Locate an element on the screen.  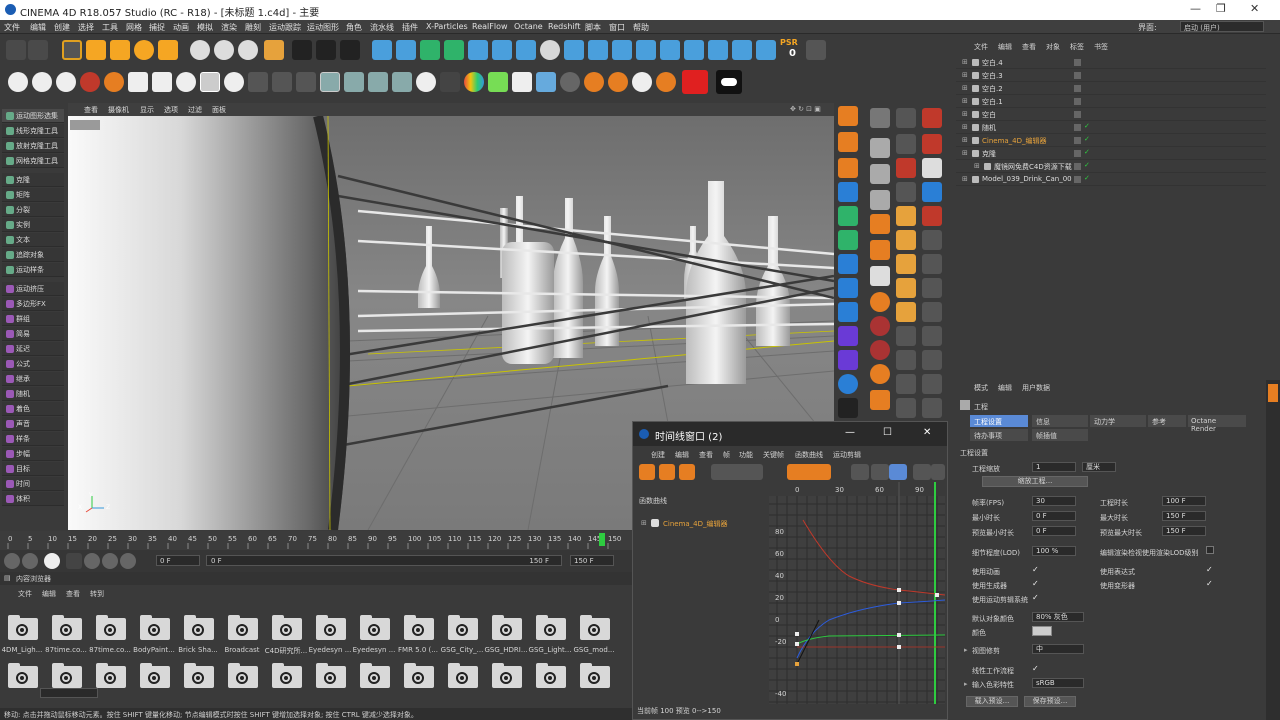
polyfx-item: 多边形FX is located at coordinates (33, 304).